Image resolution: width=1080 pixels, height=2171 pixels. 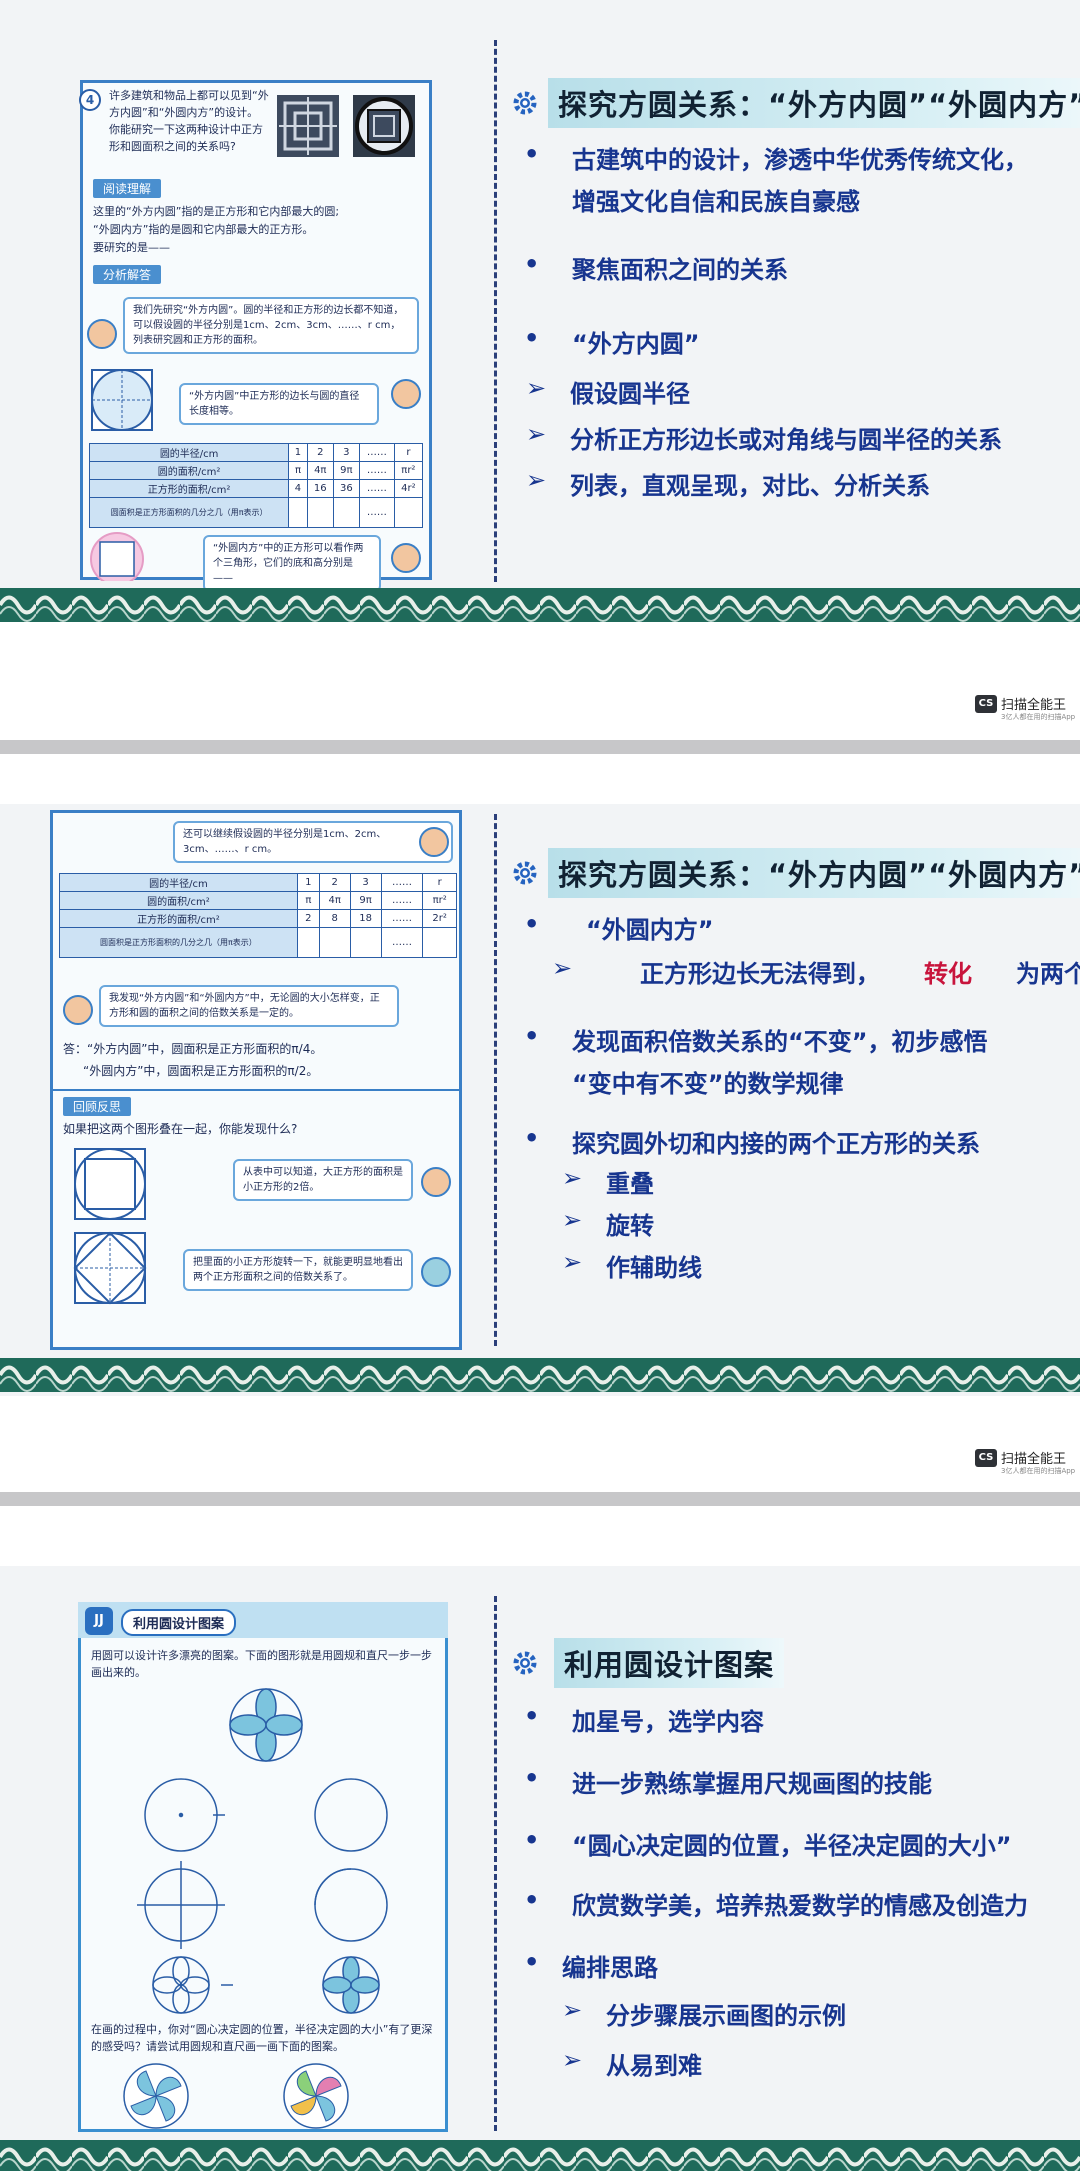 What do you see at coordinates (632, 1265) in the screenshot?
I see `sub-bullet-item: 作辅助线` at bounding box center [632, 1265].